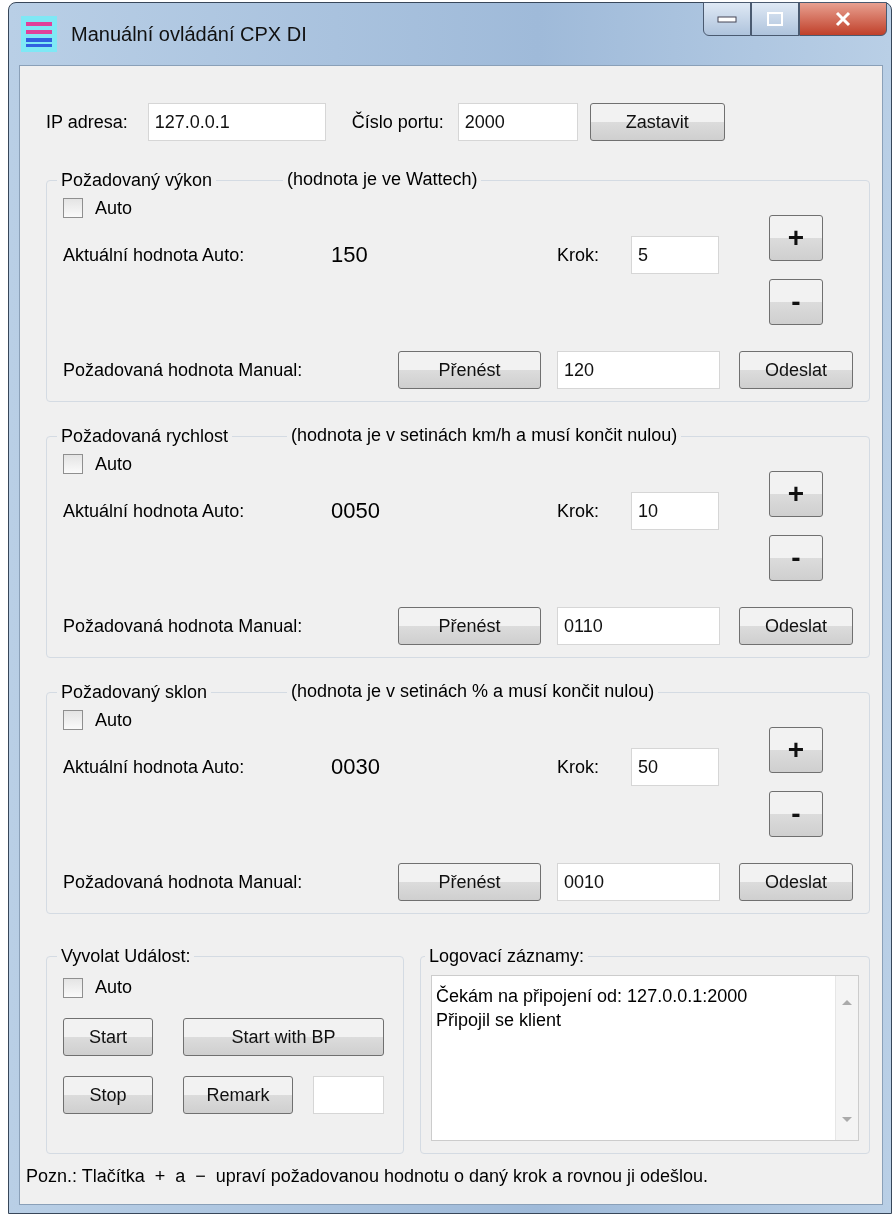 Image resolution: width=892 pixels, height=1223 pixels. Describe the element at coordinates (238, 1095) in the screenshot. I see `event-button: Remark` at that location.